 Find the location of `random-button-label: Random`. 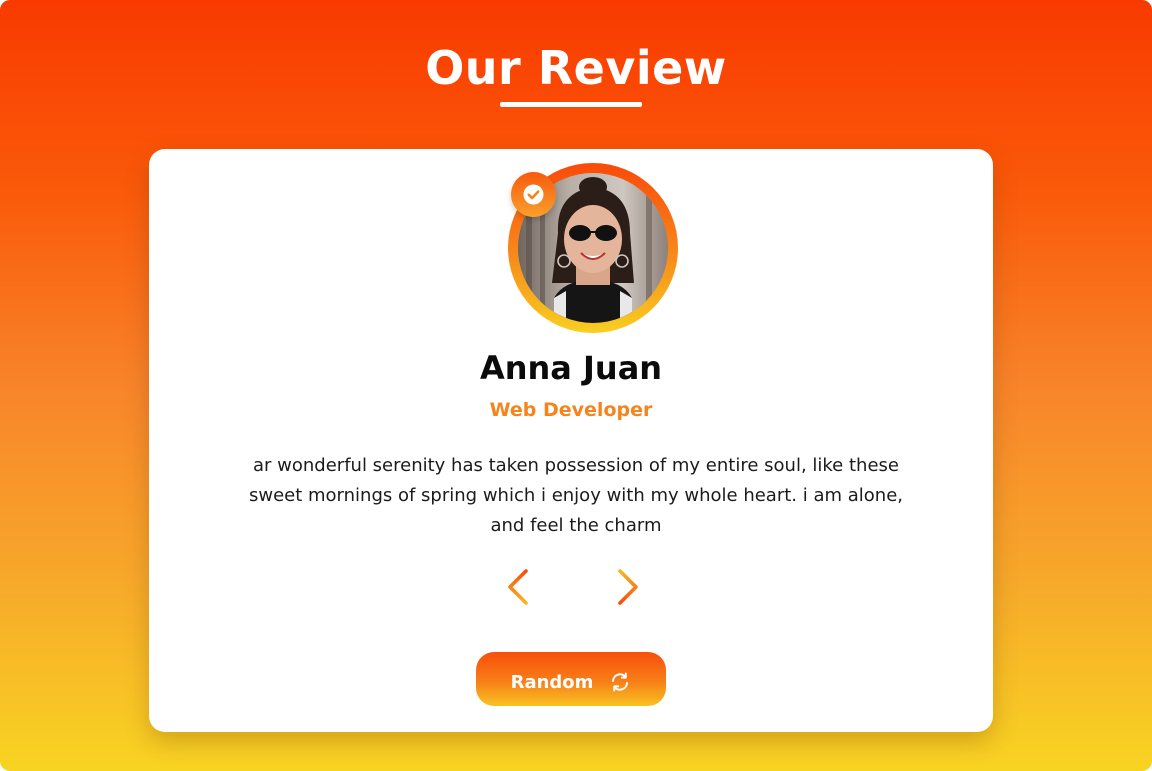

random-button-label: Random is located at coordinates (552, 682).